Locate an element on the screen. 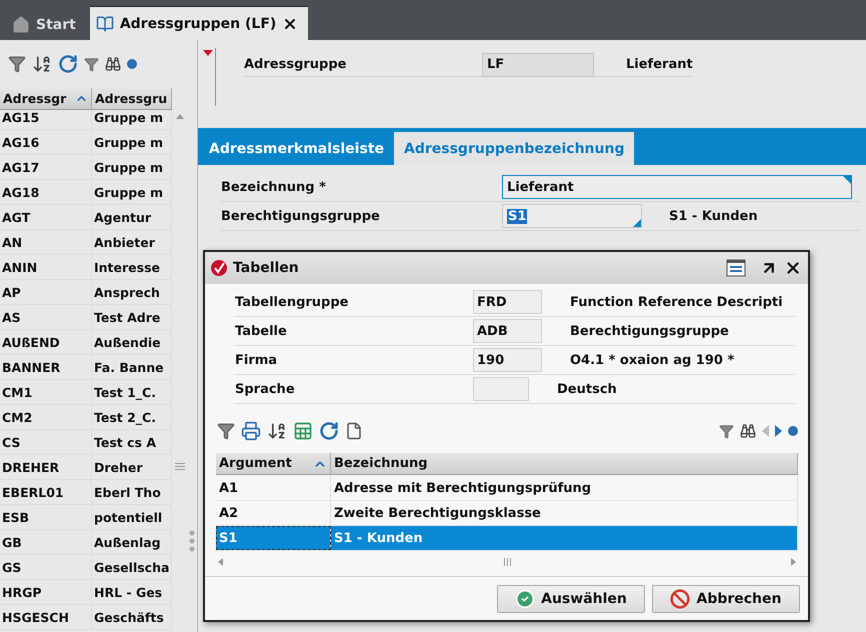 The image size is (866, 632). scroll-thumb-icon is located at coordinates (507, 562).